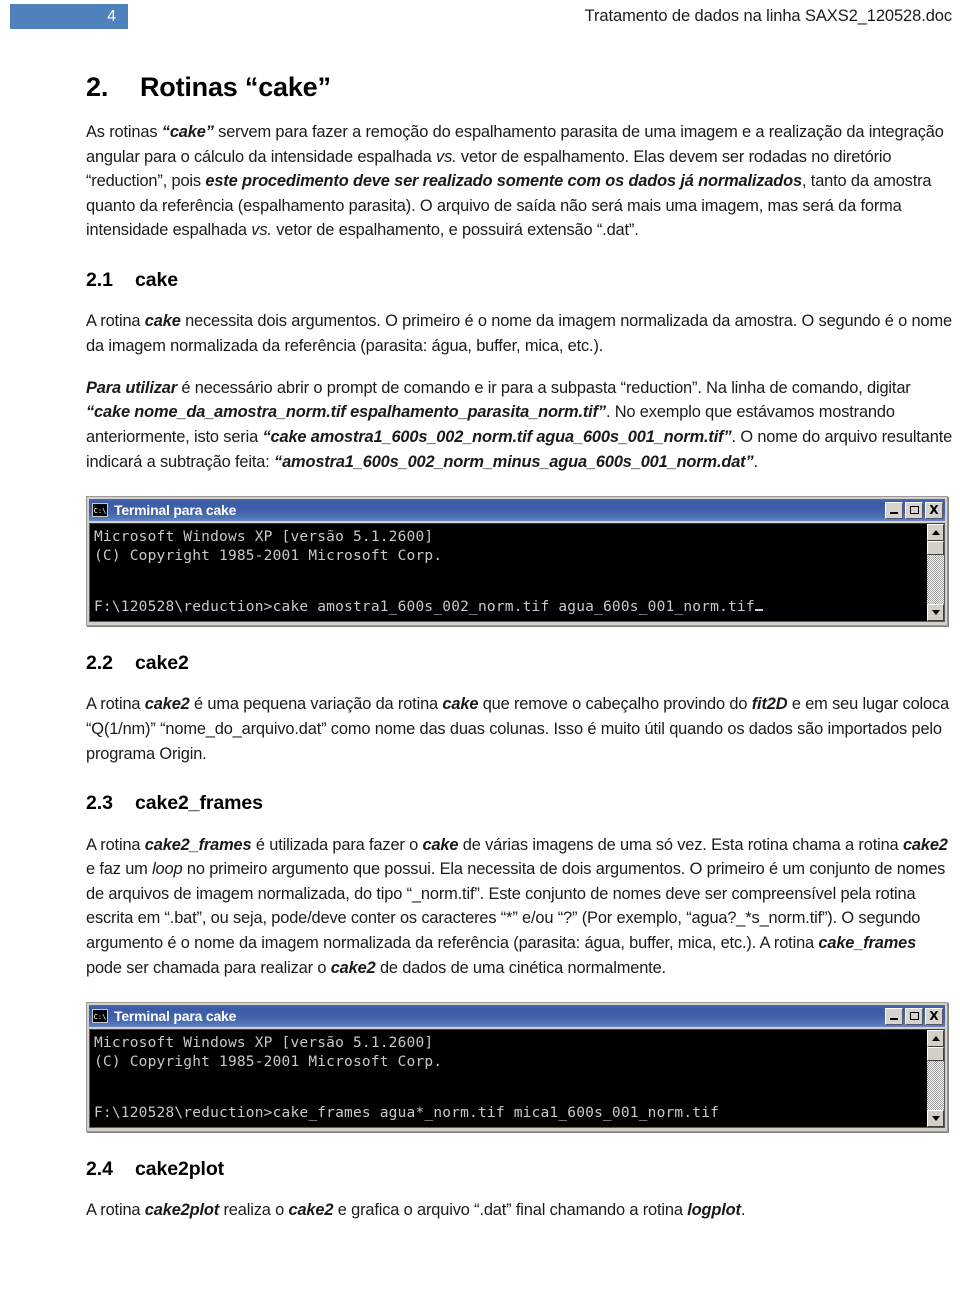 Image resolution: width=960 pixels, height=1292 pixels. I want to click on subsection-number: 2.4, so click(99, 1169).